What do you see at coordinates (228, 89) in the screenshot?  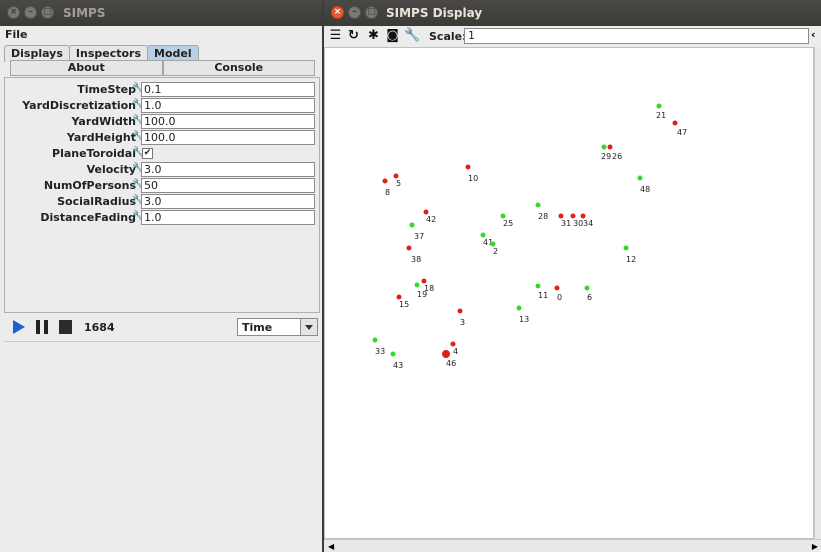 I see `timestep-field: 0.1` at bounding box center [228, 89].